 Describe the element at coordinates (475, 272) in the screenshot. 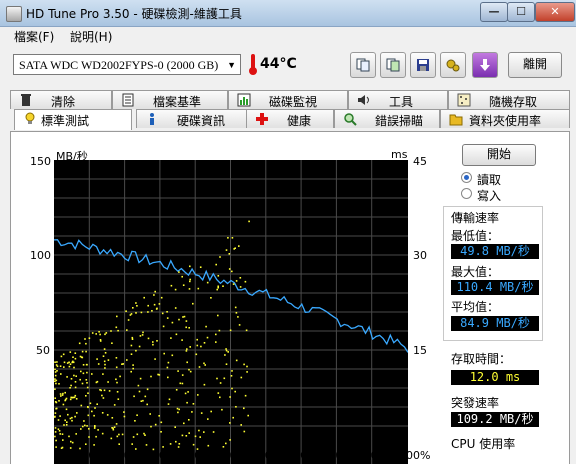

I see `max-label: 最大值：` at that location.